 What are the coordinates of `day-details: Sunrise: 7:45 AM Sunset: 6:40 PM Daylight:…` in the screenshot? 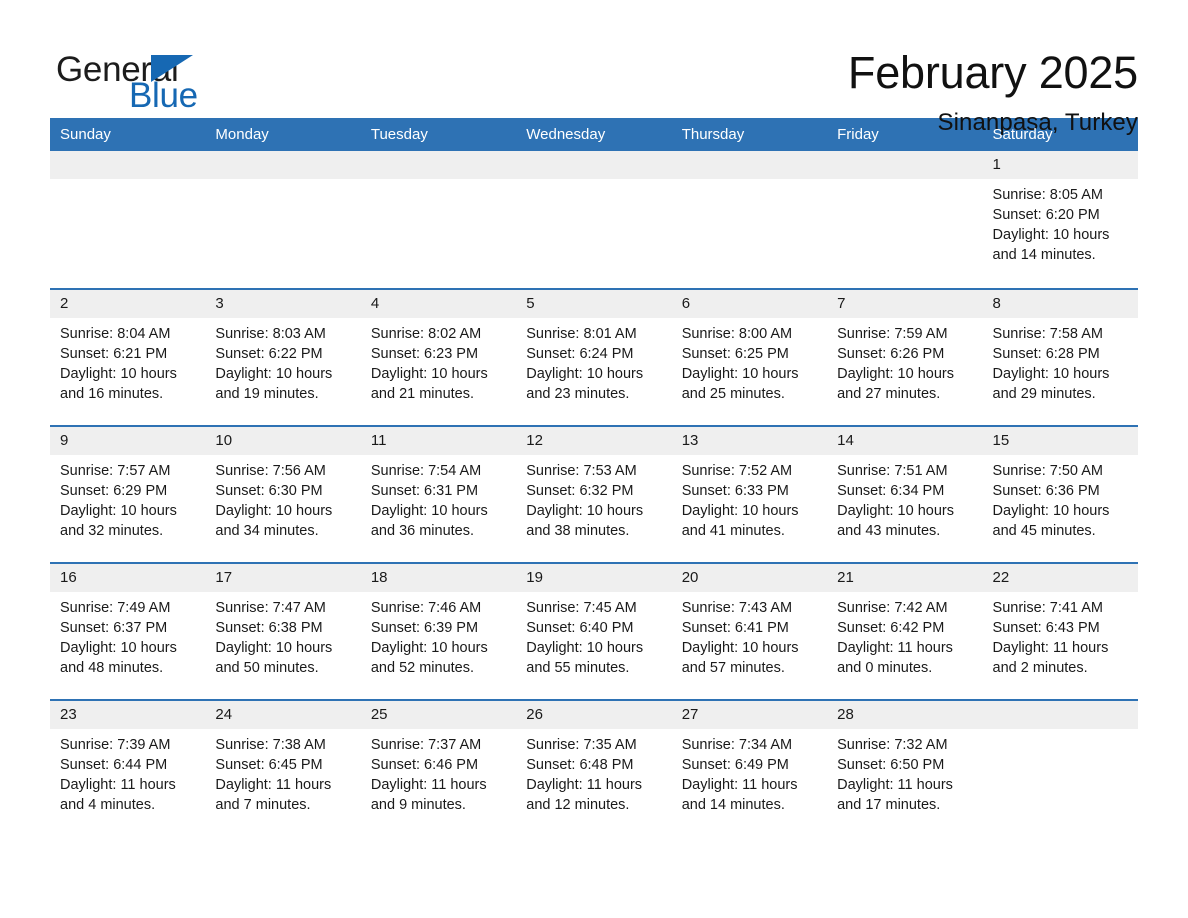 It's located at (593, 635).